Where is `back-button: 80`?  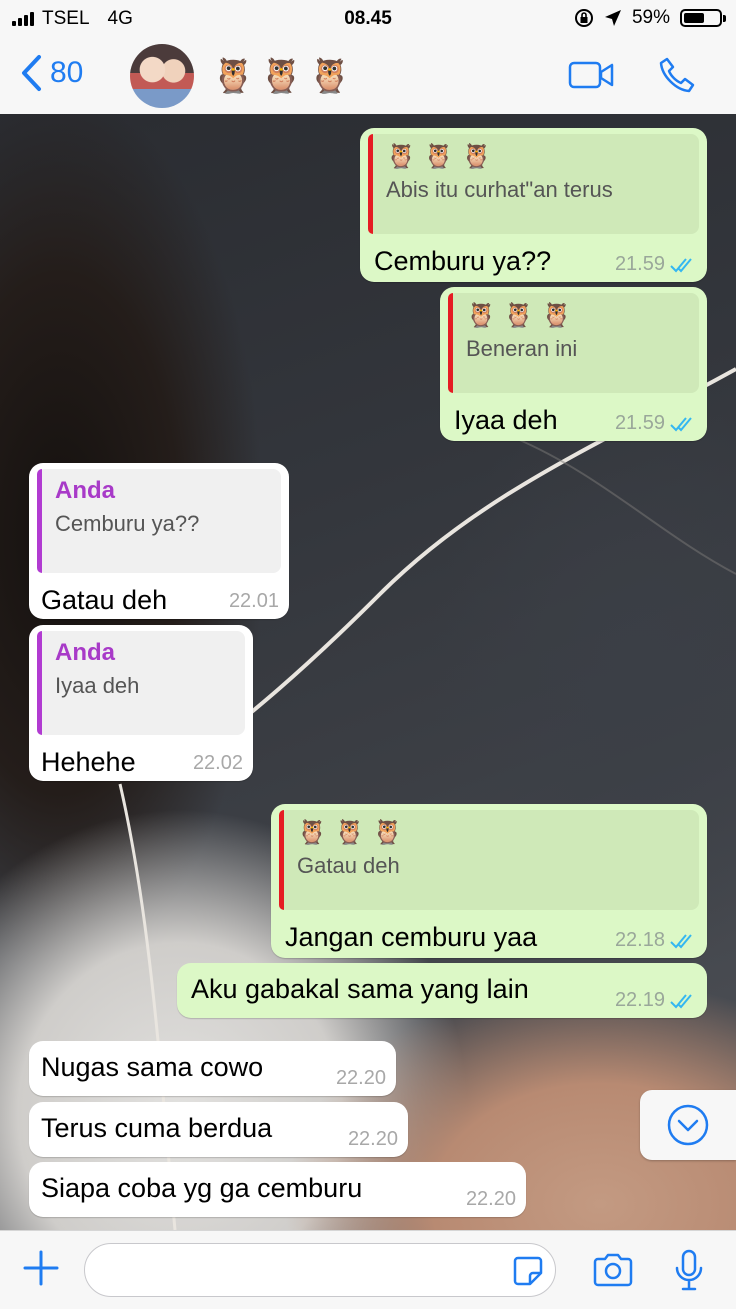
back-button: 80 is located at coordinates (51, 73).